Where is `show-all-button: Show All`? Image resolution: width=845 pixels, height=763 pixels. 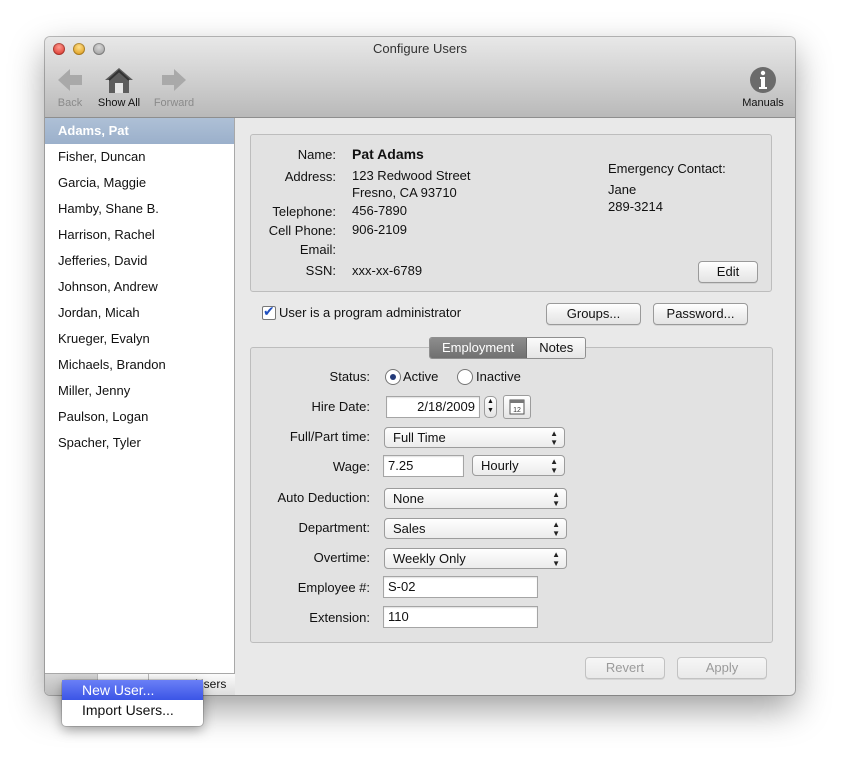 show-all-button: Show All is located at coordinates (119, 87).